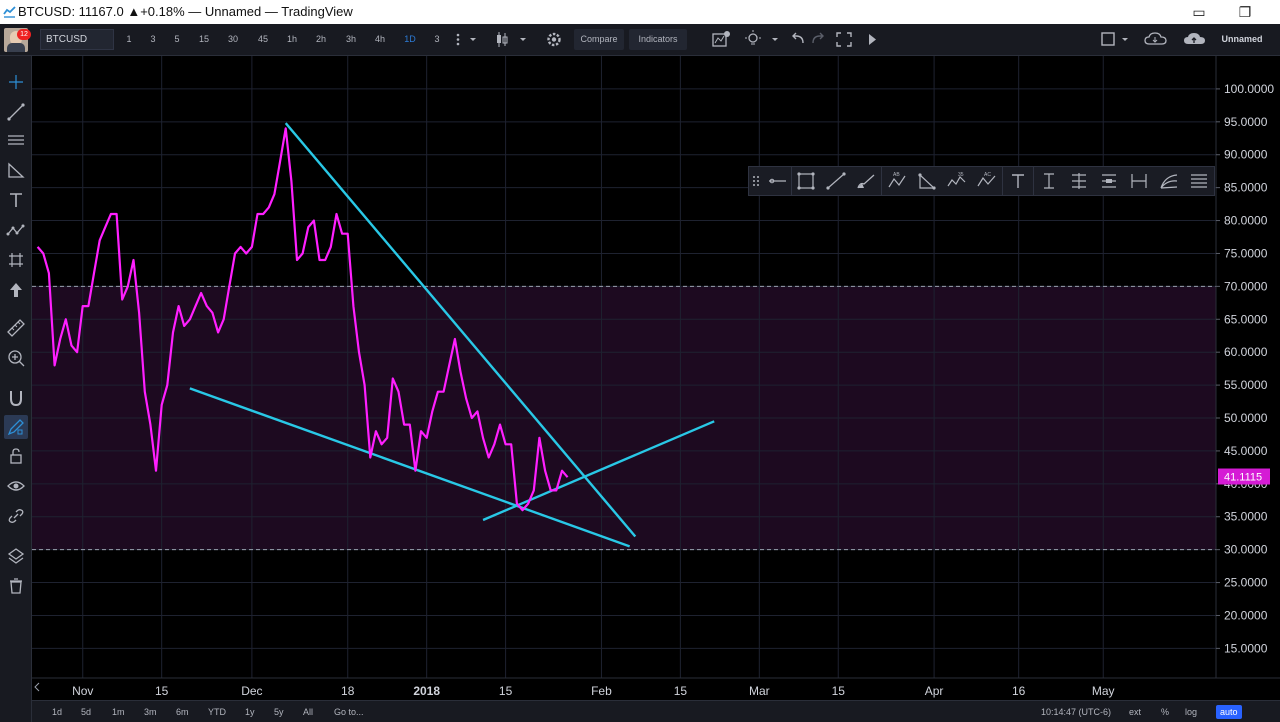 The height and width of the screenshot is (722, 1280). Describe the element at coordinates (1191, 712) in the screenshot. I see `log-toggle: log` at that location.